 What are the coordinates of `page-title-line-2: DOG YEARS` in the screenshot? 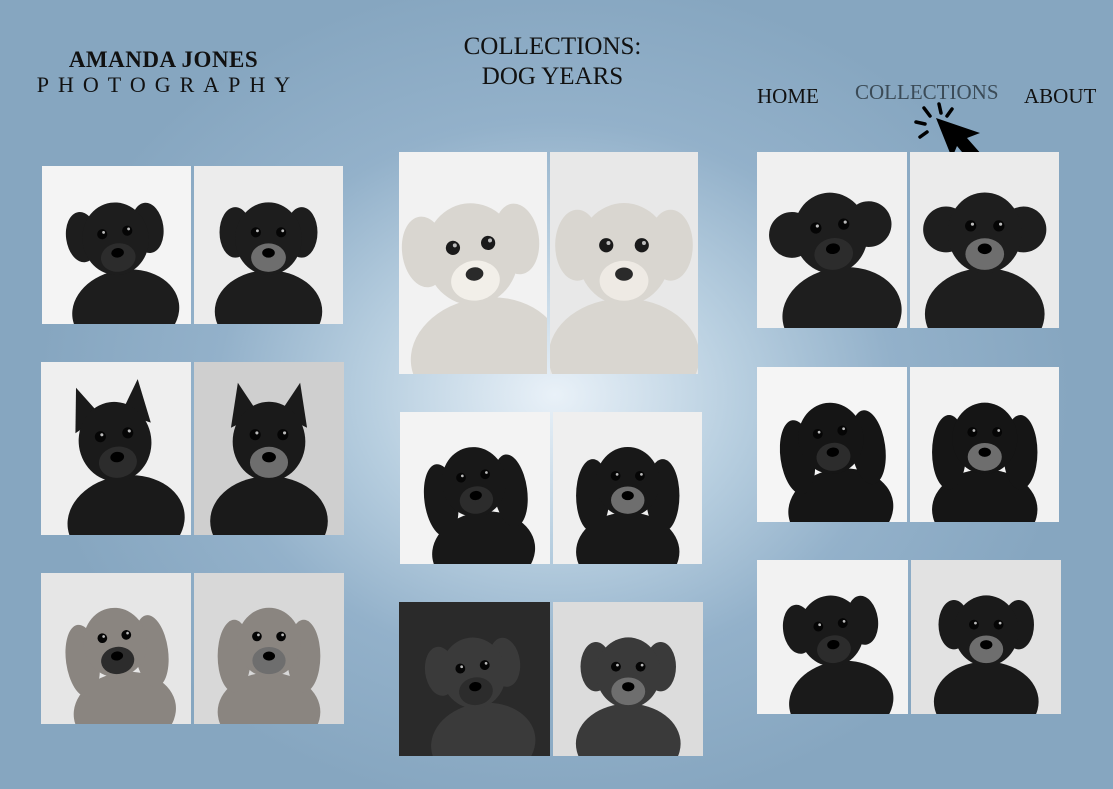 It's located at (552, 76).